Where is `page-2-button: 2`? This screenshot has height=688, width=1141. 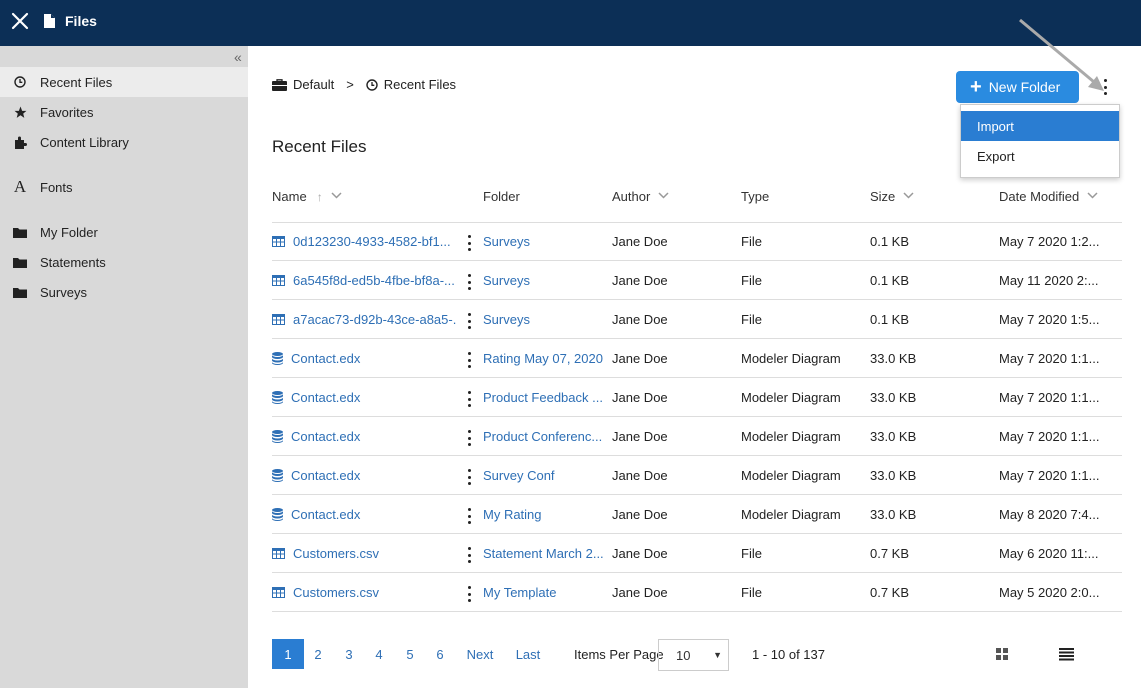 page-2-button: 2 is located at coordinates (318, 654).